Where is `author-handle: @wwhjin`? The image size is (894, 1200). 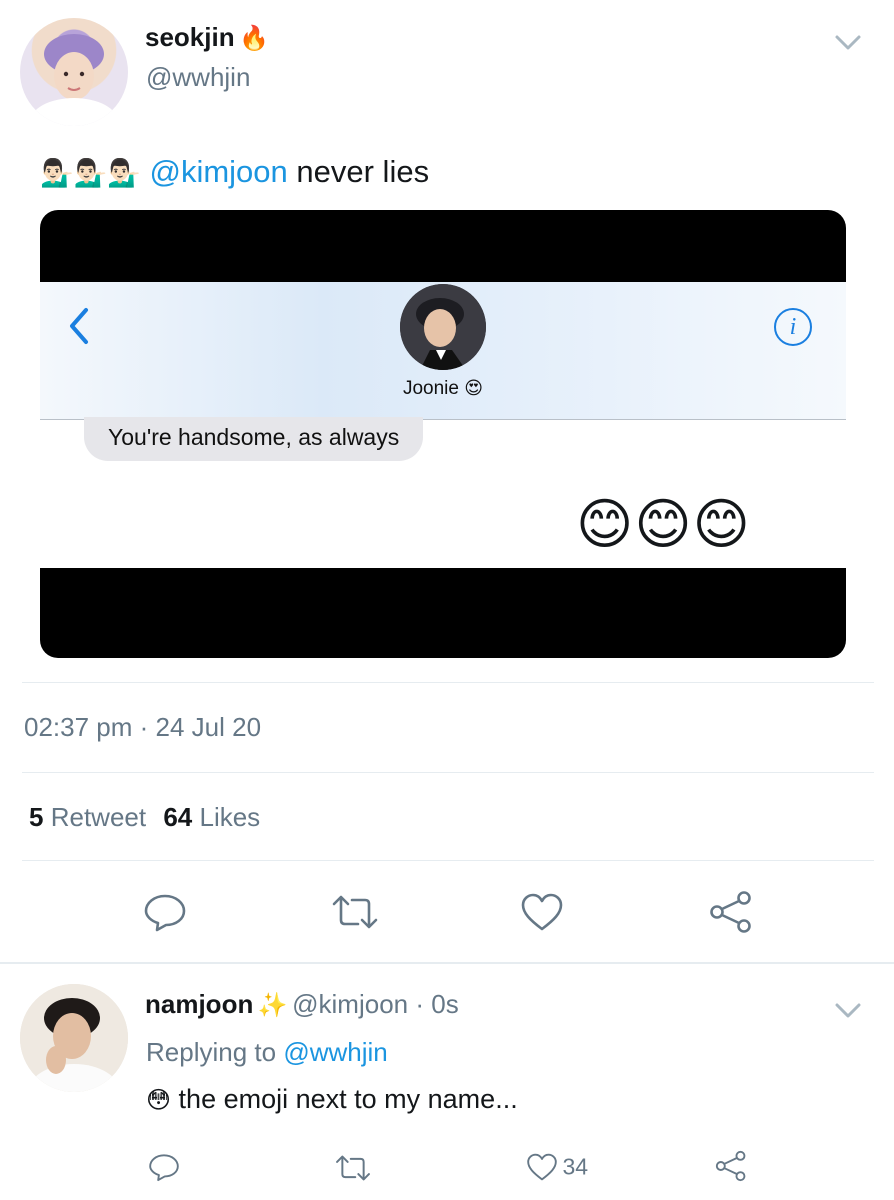 author-handle: @wwhjin is located at coordinates (198, 77).